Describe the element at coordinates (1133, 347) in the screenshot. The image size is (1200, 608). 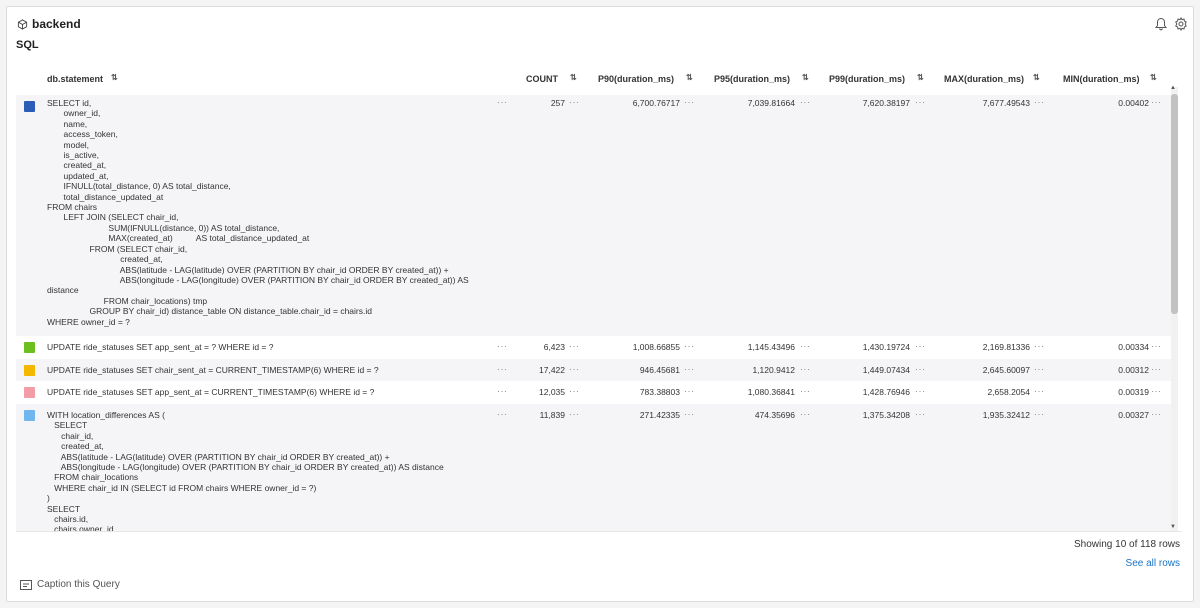
I see `min-value: 0.00334` at that location.